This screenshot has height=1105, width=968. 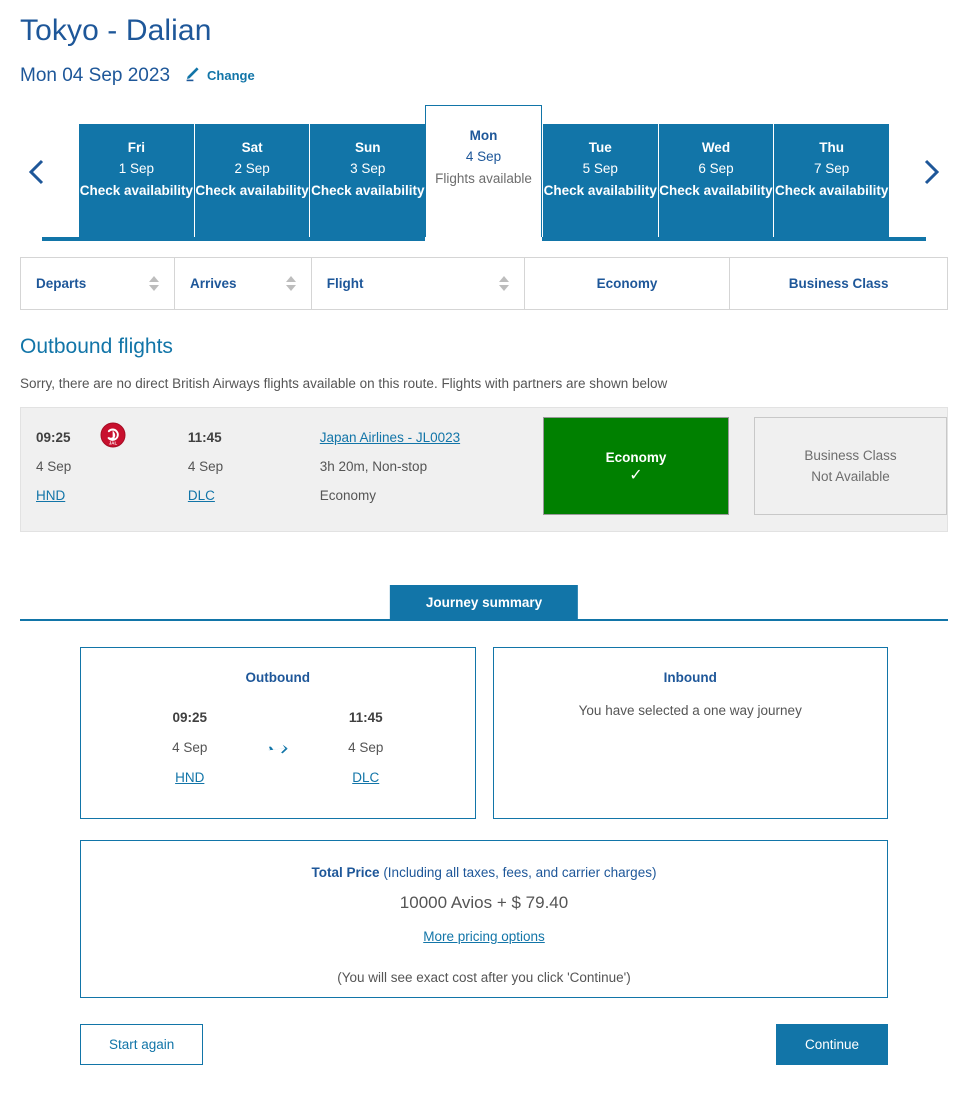 I want to click on date-tab-date: 4 Sep, so click(x=483, y=156).